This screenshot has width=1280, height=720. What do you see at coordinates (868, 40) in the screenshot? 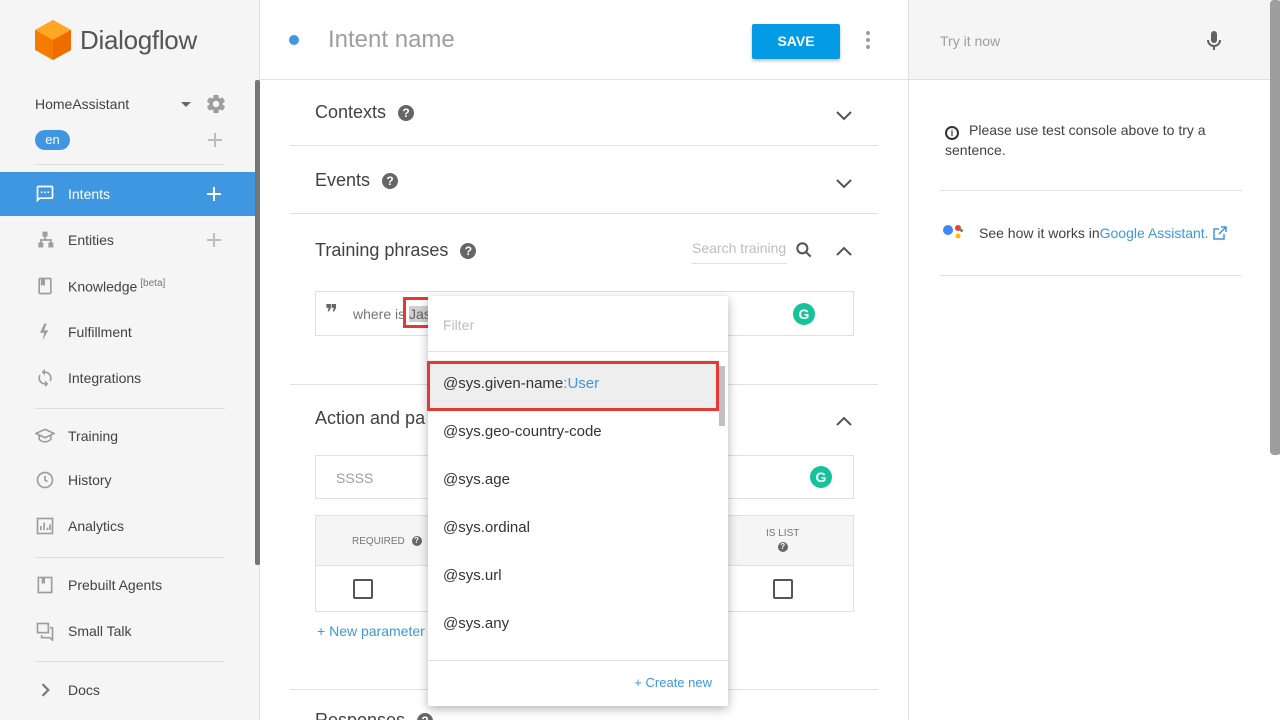
I see `more-vert-icon` at bounding box center [868, 40].